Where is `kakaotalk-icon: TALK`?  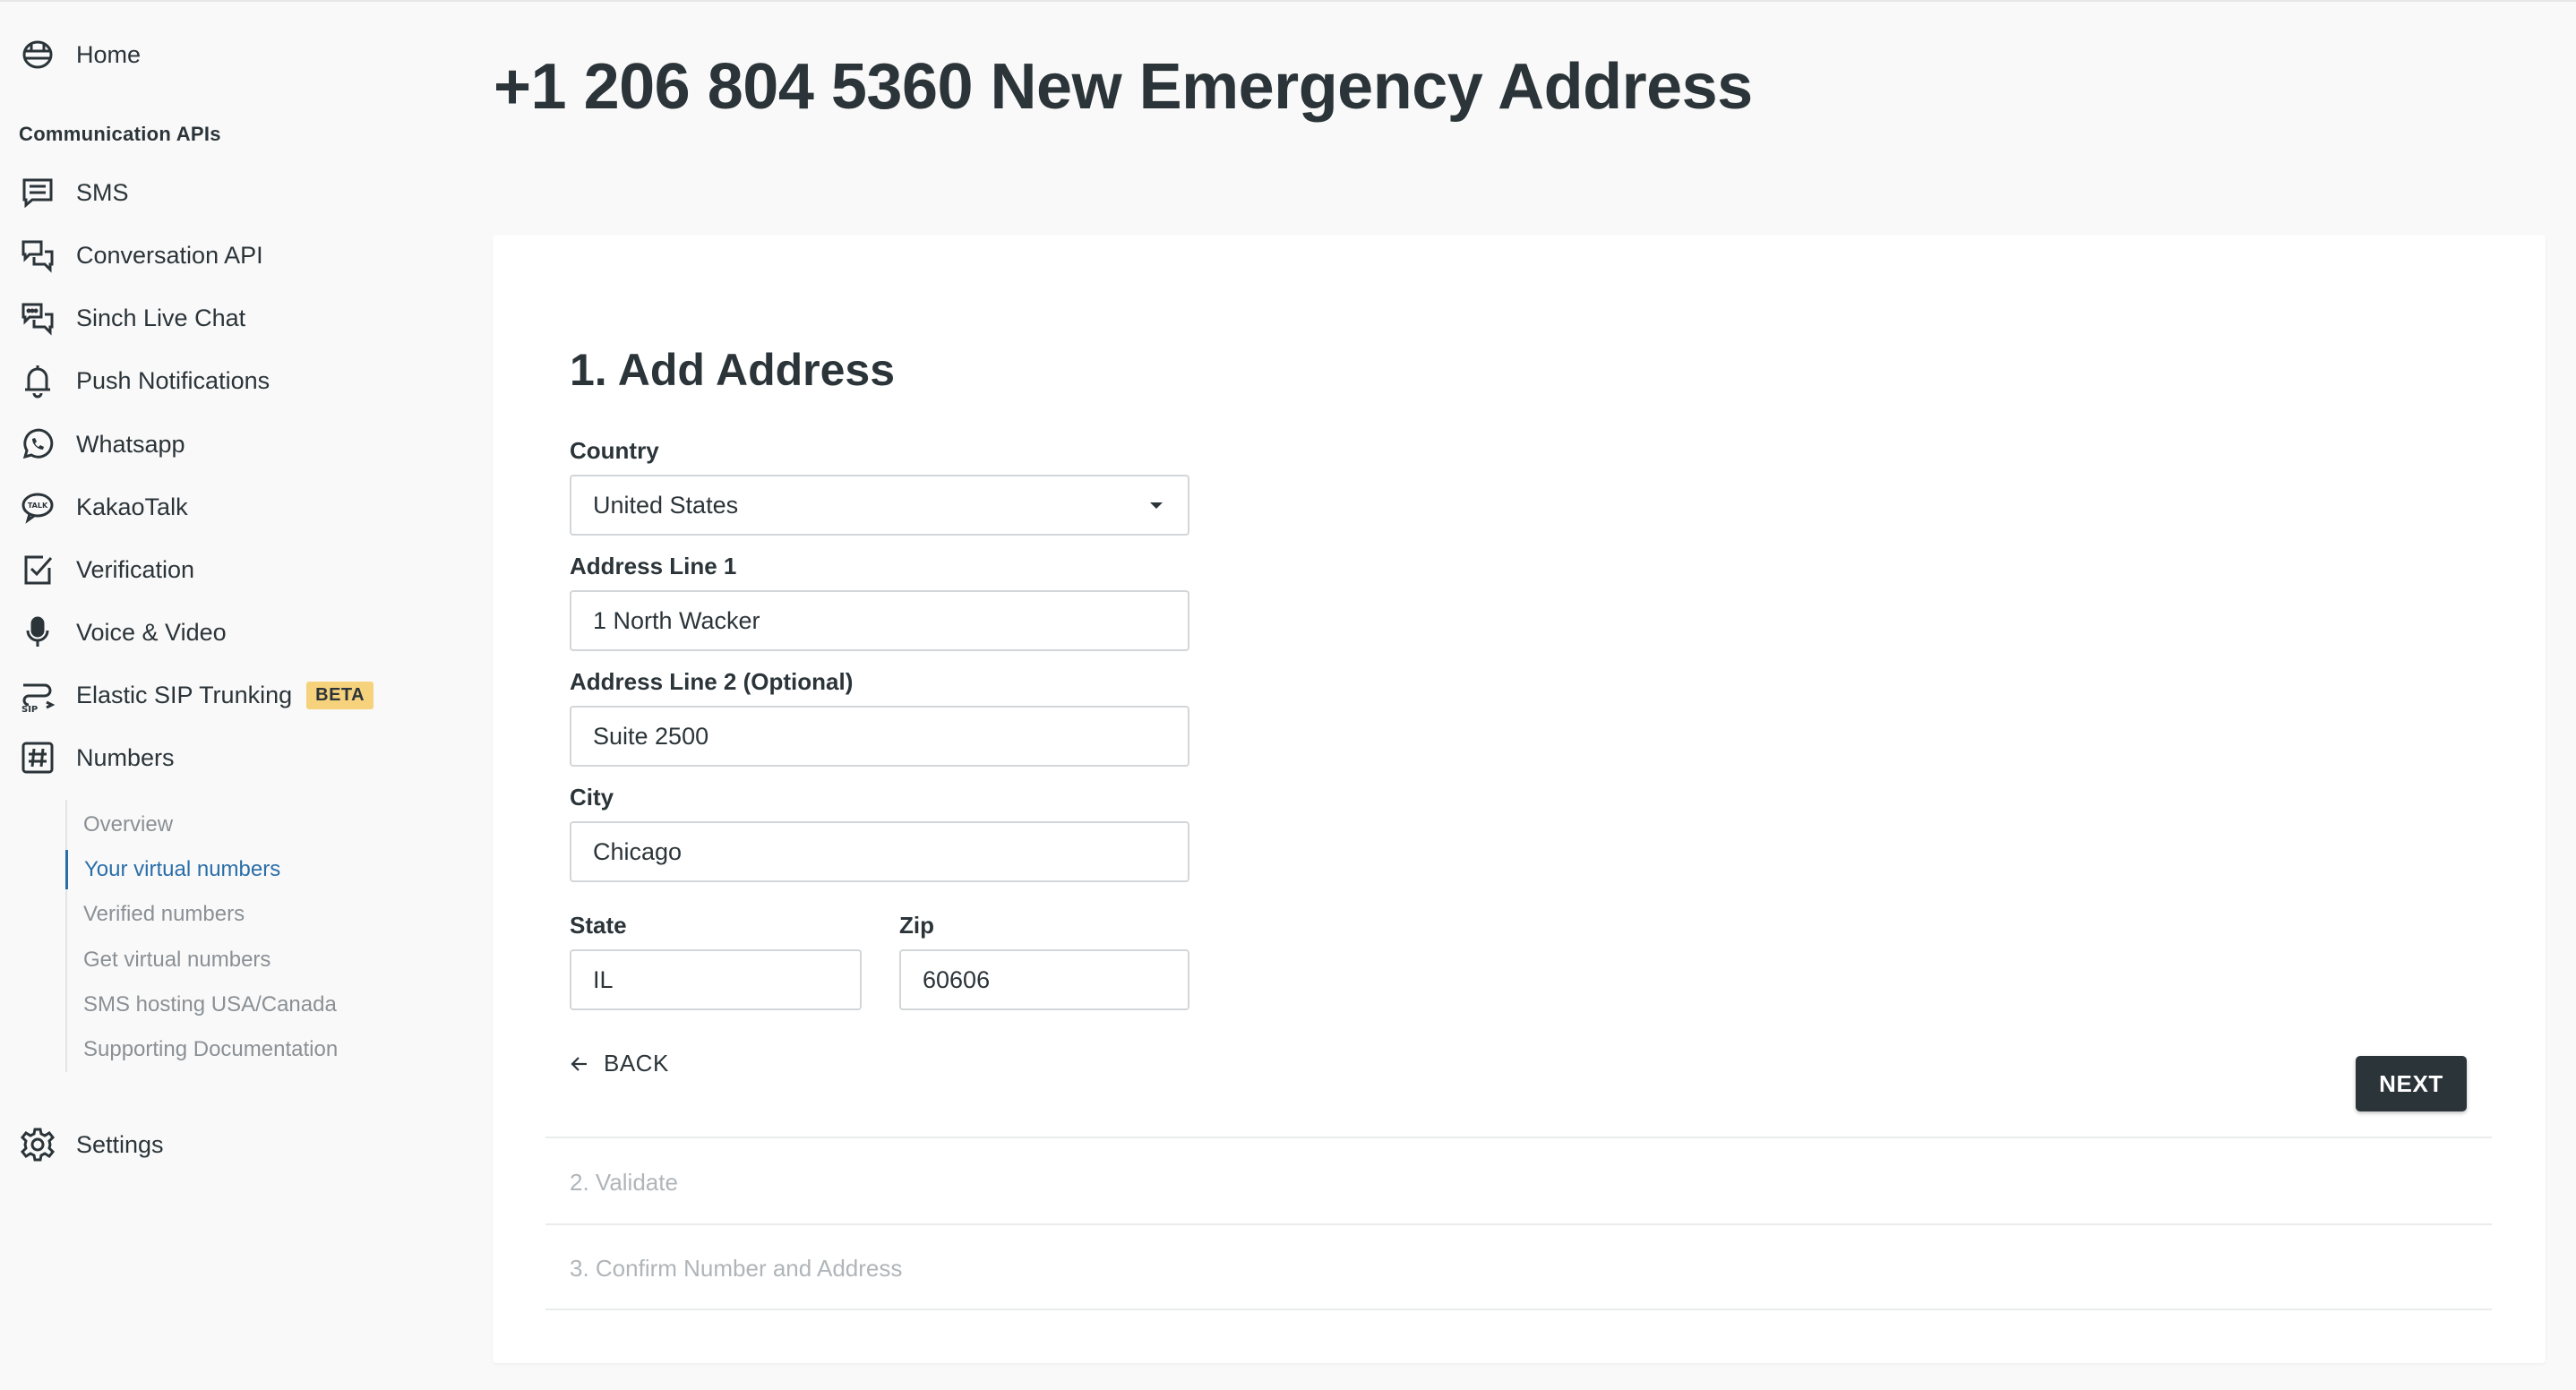 kakaotalk-icon: TALK is located at coordinates (37, 507).